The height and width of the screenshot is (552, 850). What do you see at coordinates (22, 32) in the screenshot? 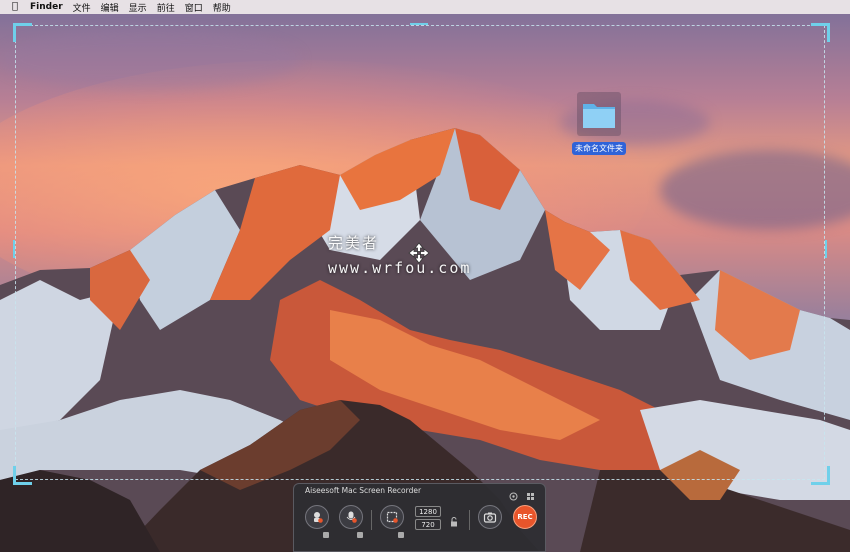
I see `region-handle-top-left` at bounding box center [22, 32].